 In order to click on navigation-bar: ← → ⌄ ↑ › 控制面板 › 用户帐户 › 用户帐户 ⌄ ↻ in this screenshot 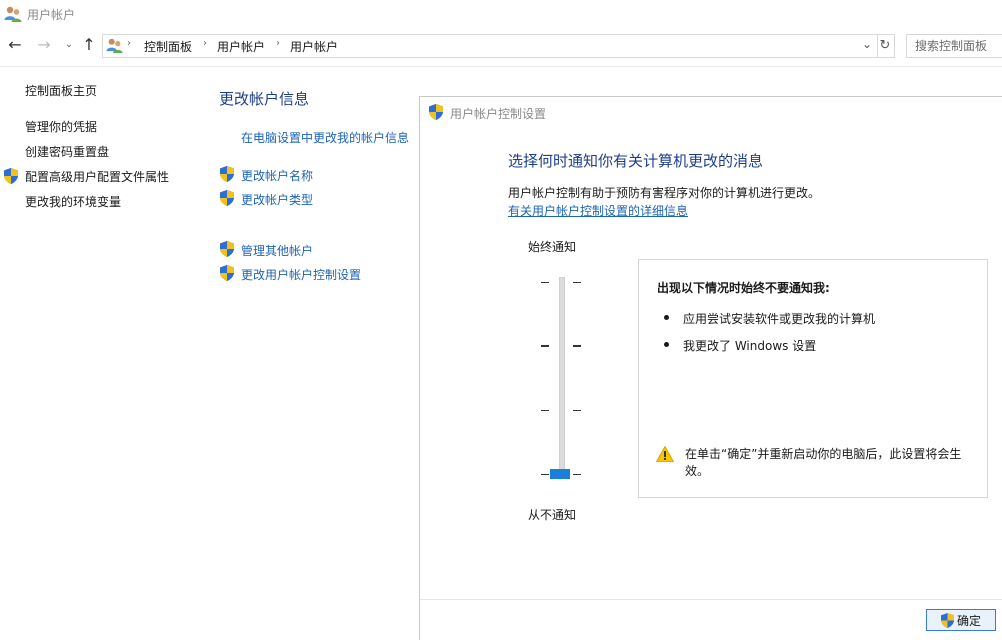, I will do `click(501, 46)`.